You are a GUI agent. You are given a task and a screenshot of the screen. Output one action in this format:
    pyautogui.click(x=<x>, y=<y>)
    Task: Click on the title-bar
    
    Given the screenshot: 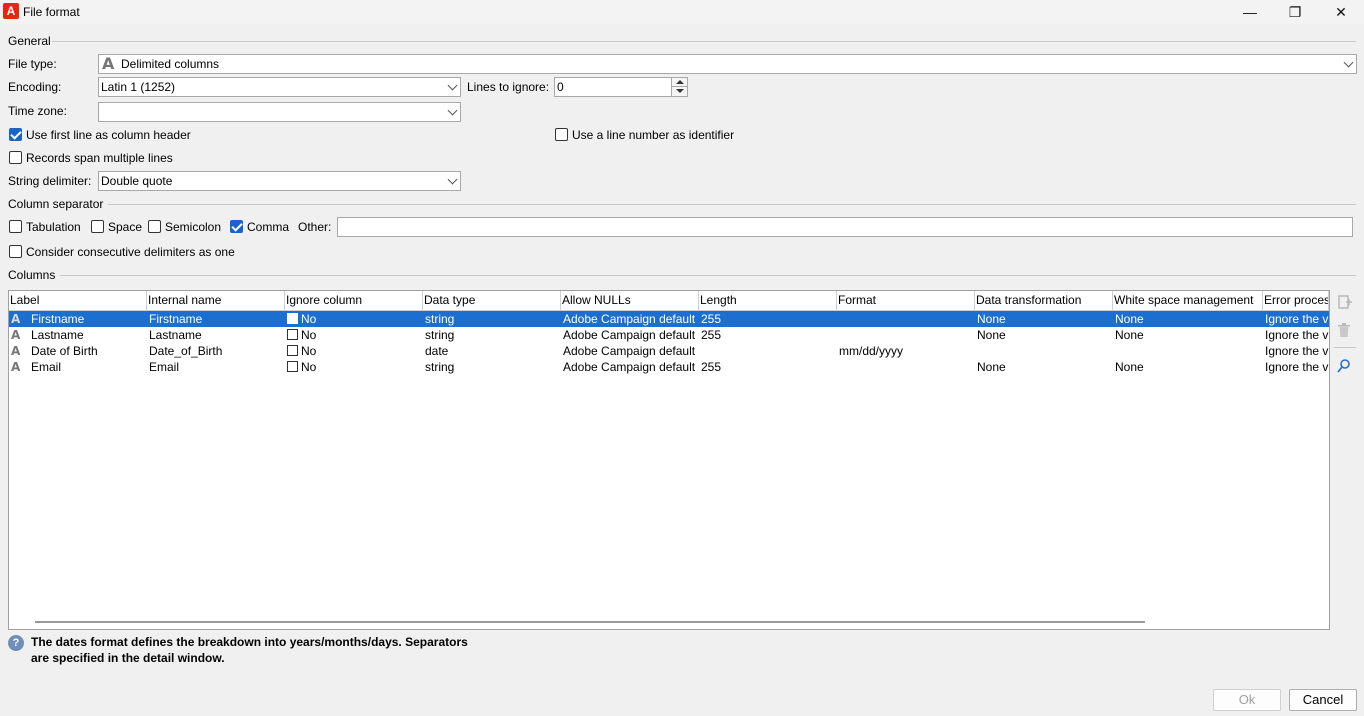 What is the action you would take?
    pyautogui.click(x=682, y=12)
    